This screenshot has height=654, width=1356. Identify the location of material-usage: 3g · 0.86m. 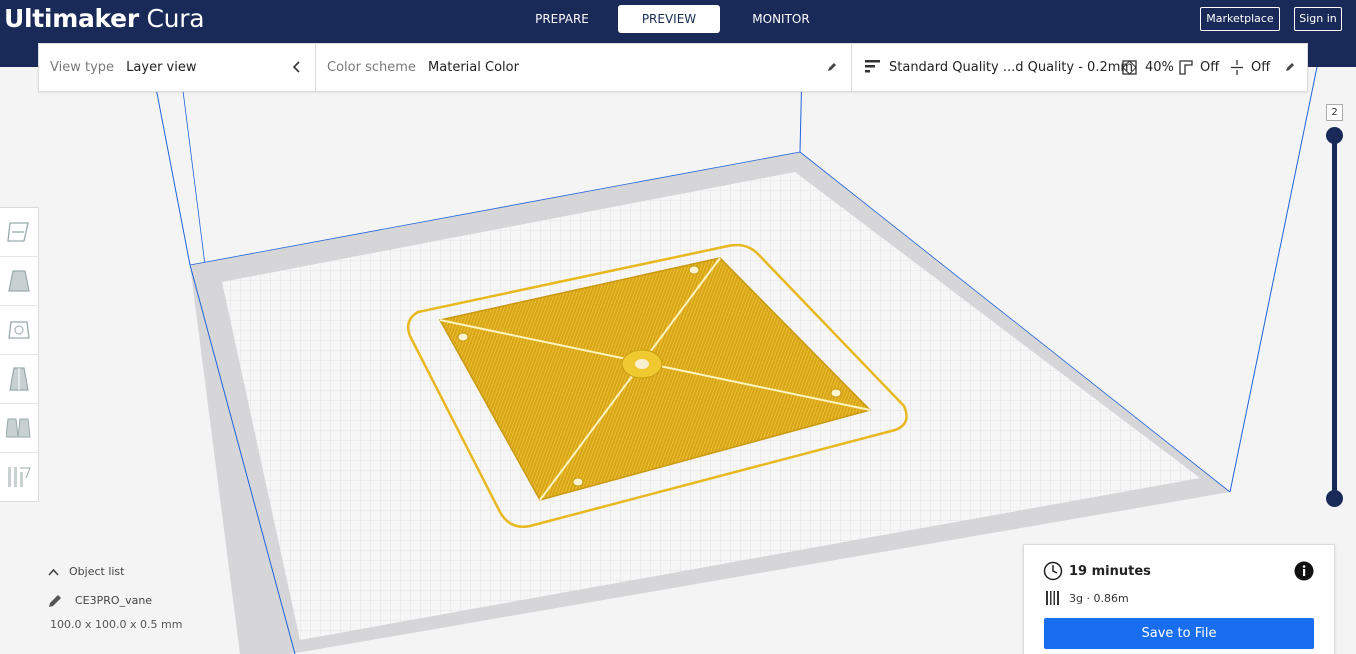
(1099, 598).